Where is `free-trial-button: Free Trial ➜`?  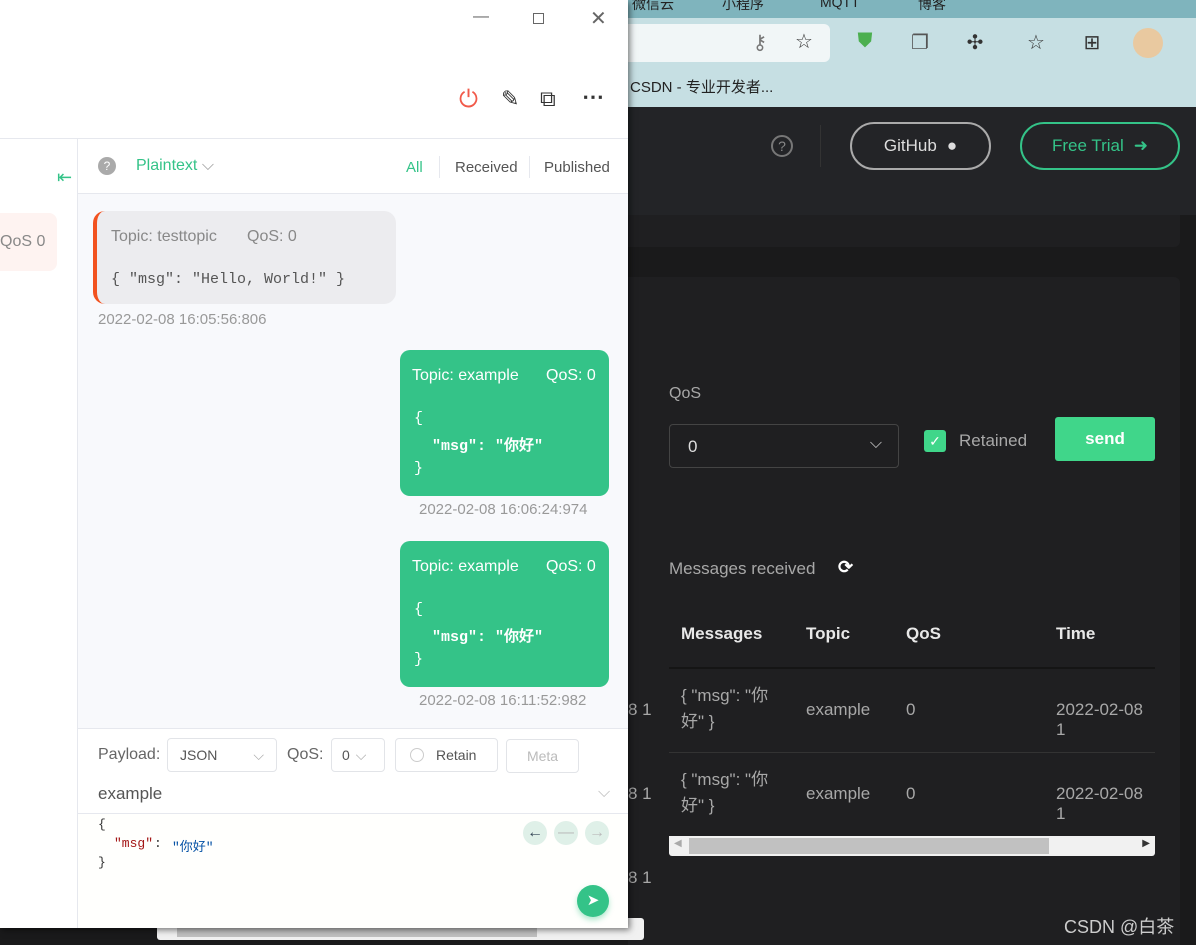
free-trial-button: Free Trial ➜ is located at coordinates (1100, 146).